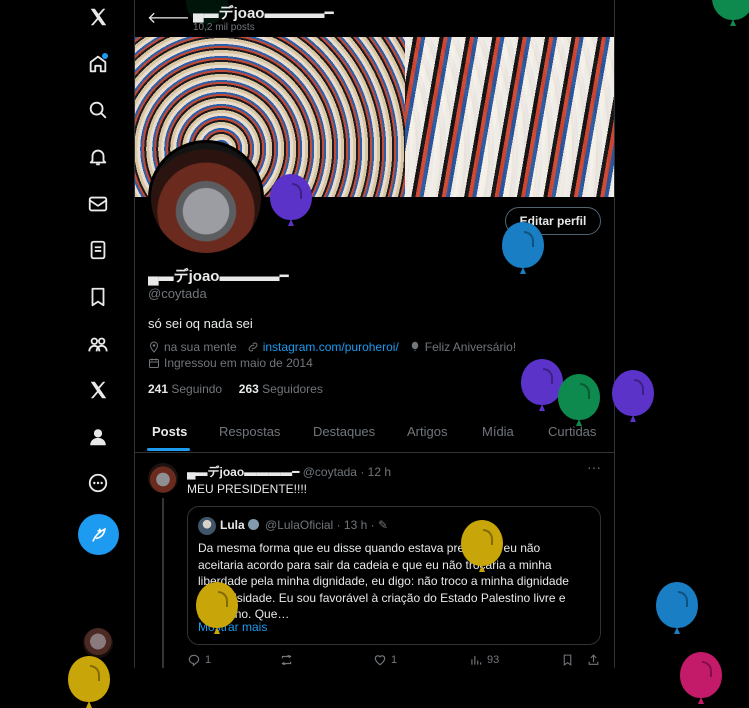 The height and width of the screenshot is (708, 749). Describe the element at coordinates (98, 110) in the screenshot. I see `search-icon` at that location.